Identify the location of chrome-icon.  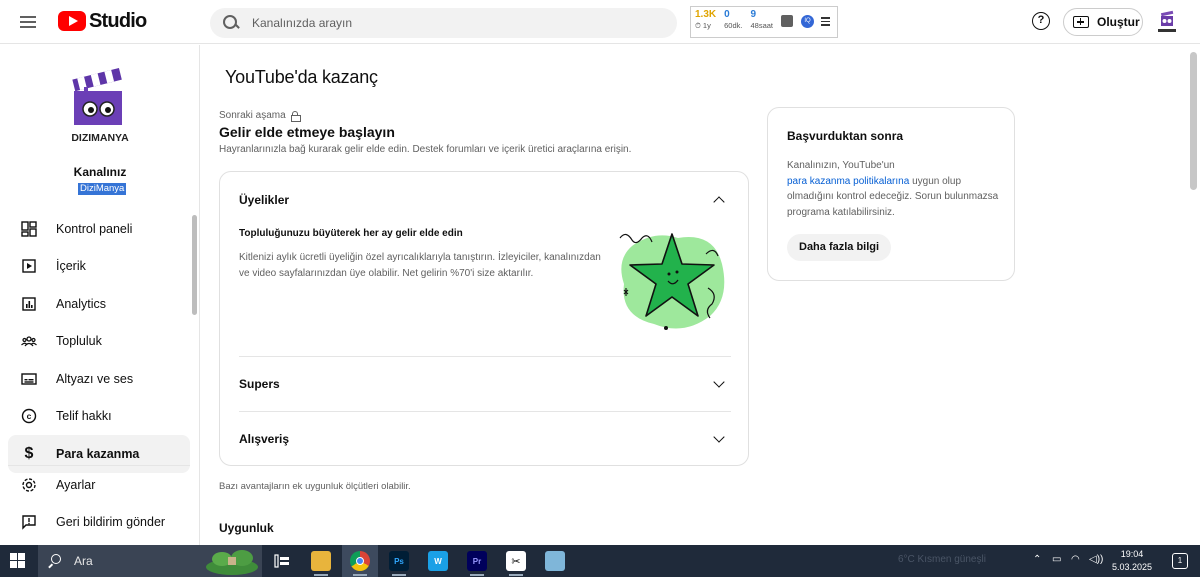
(360, 561).